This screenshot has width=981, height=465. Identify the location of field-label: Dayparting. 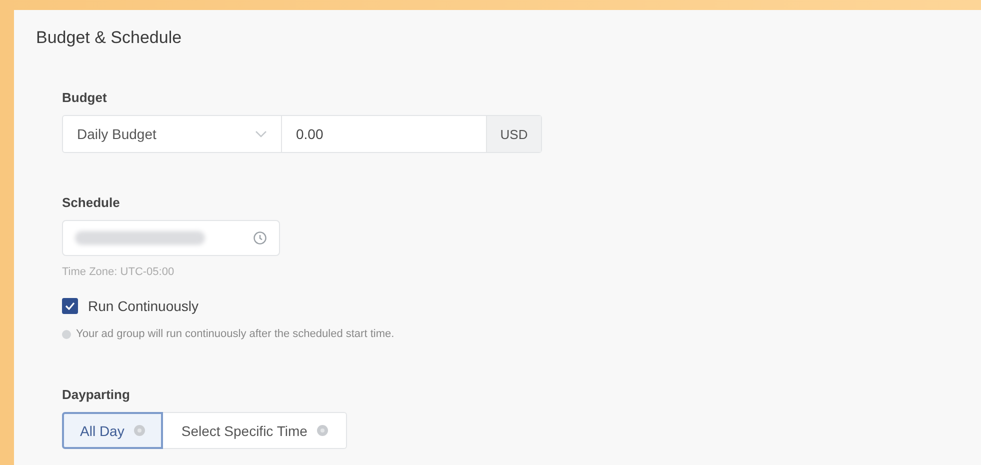
(96, 394).